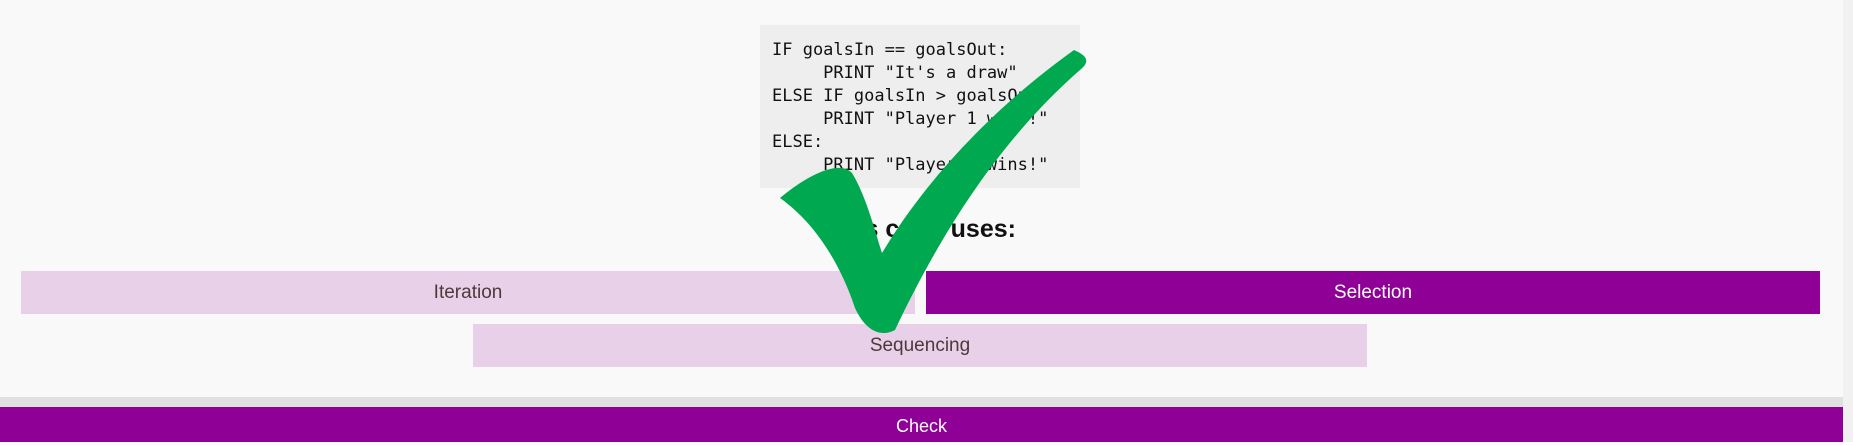 The image size is (1853, 445). What do you see at coordinates (921, 424) in the screenshot?
I see `check-button: Check` at bounding box center [921, 424].